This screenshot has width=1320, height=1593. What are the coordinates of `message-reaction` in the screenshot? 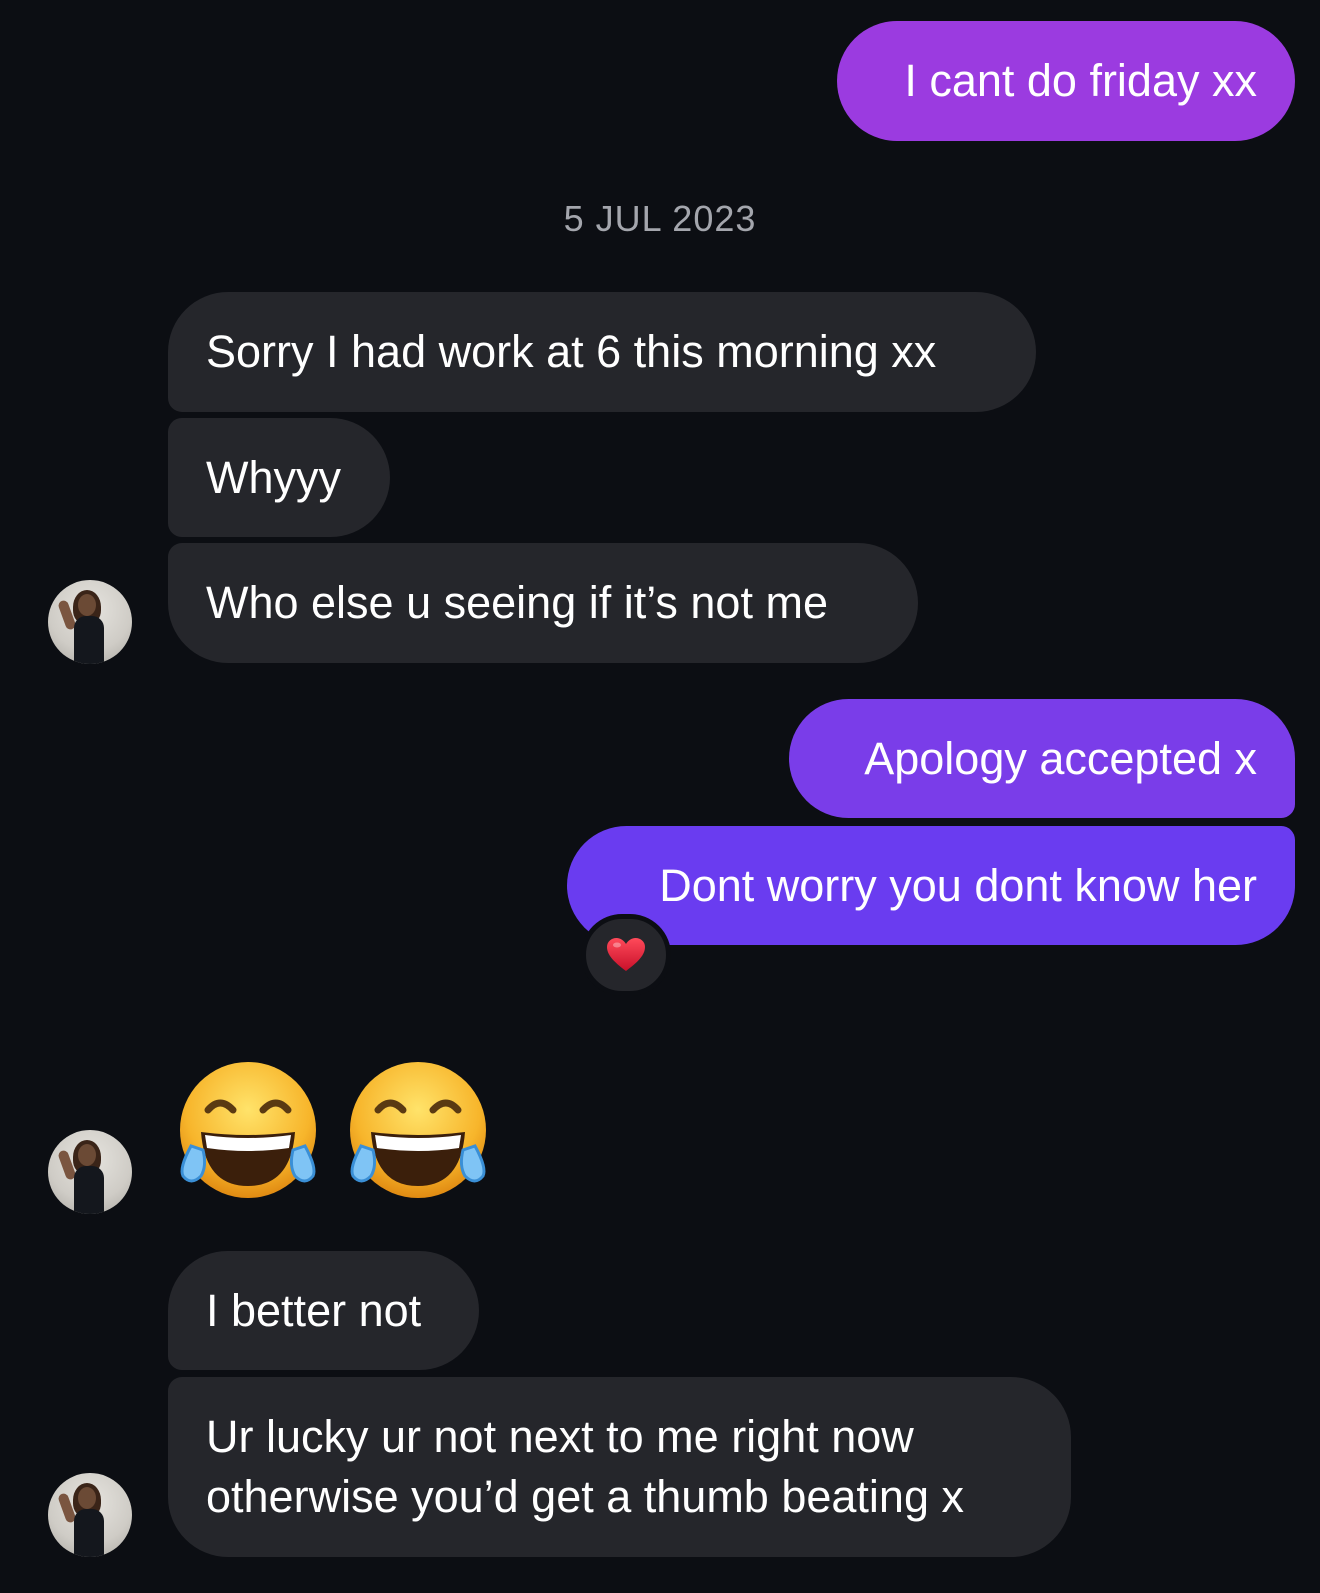 It's located at (626, 955).